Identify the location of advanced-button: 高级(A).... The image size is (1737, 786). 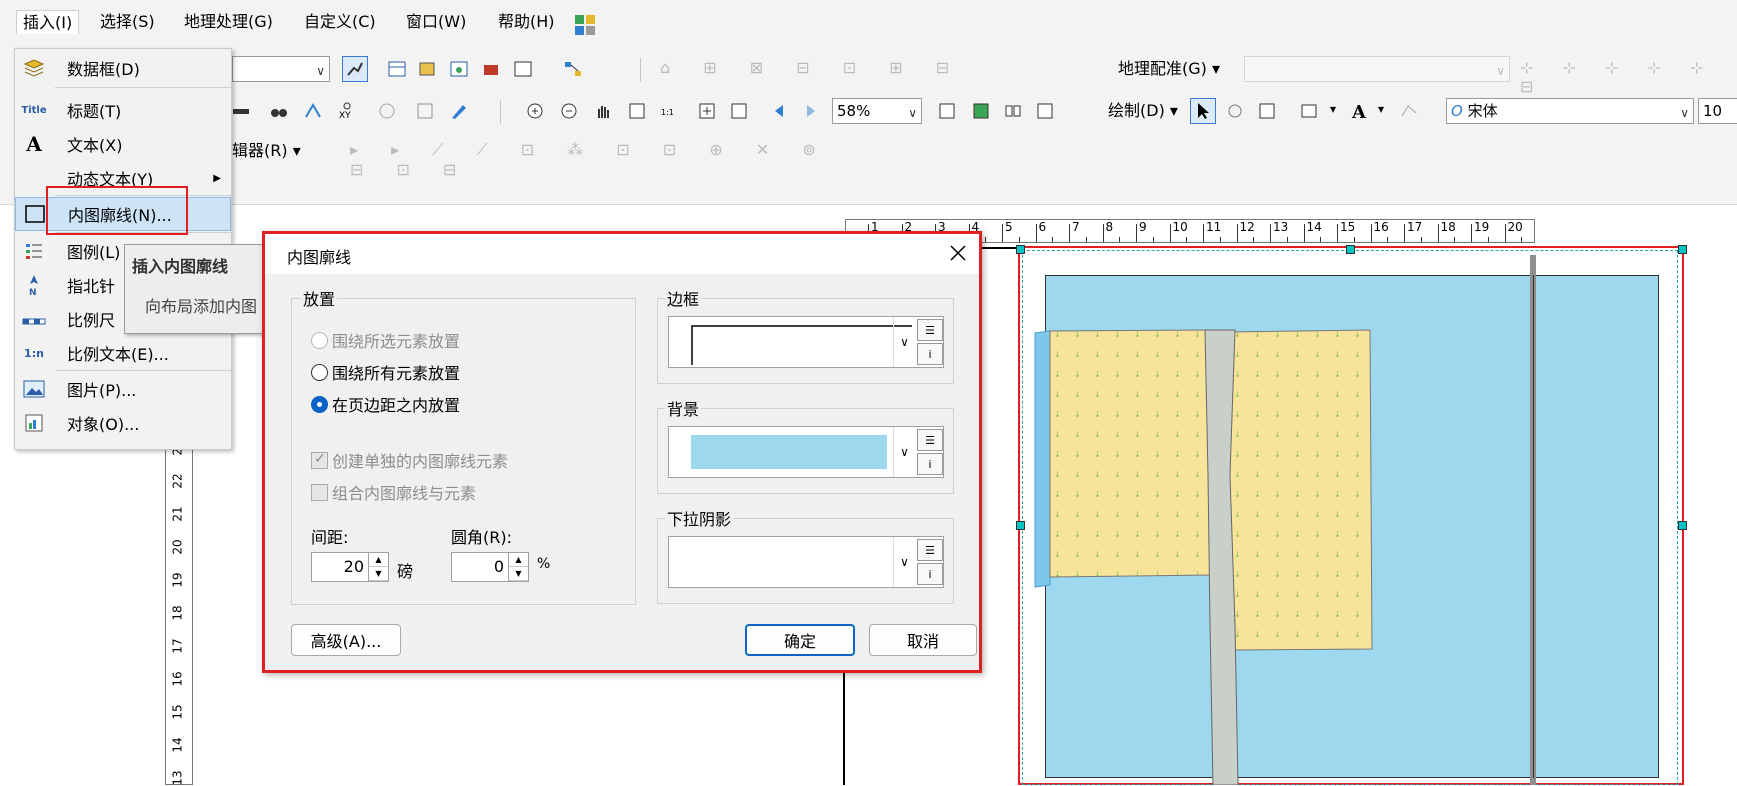
(346, 640).